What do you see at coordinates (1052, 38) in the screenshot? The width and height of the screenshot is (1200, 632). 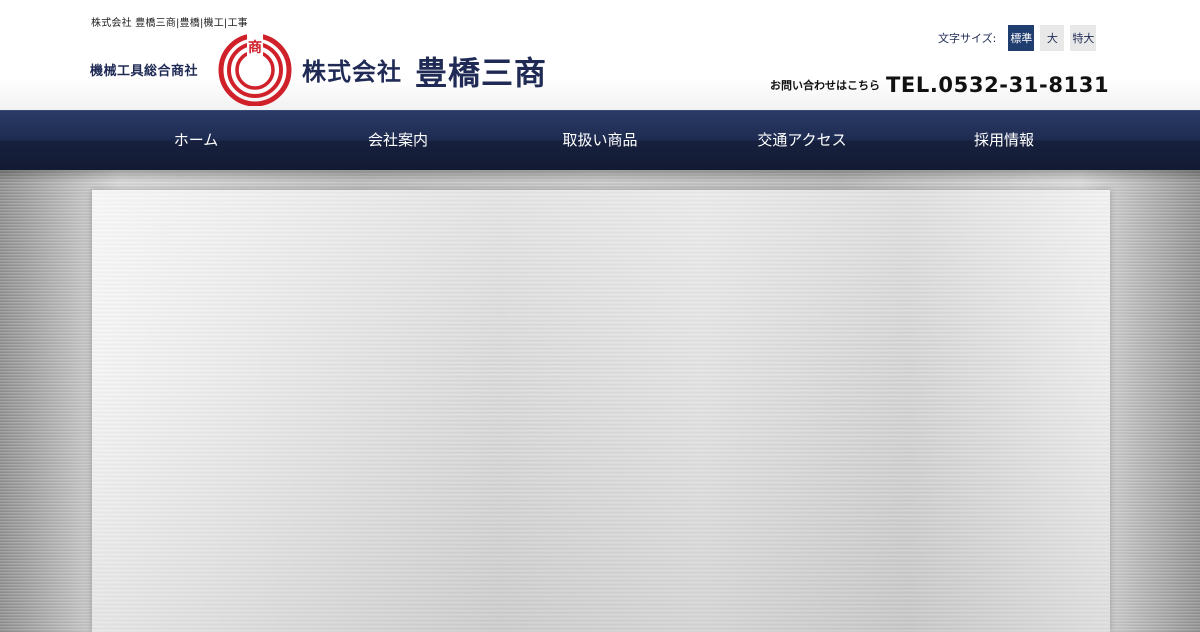 I see `font-size-large-button: 大` at bounding box center [1052, 38].